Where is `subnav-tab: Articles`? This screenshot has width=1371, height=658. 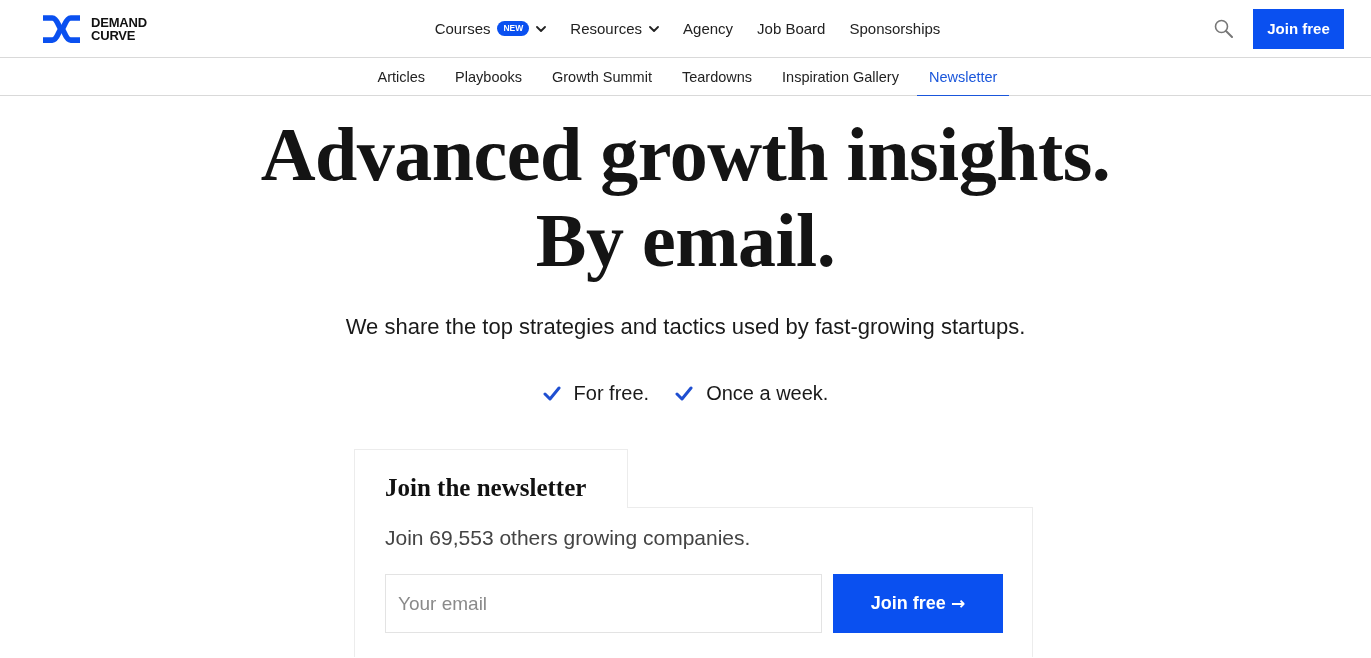
subnav-tab: Articles is located at coordinates (401, 77).